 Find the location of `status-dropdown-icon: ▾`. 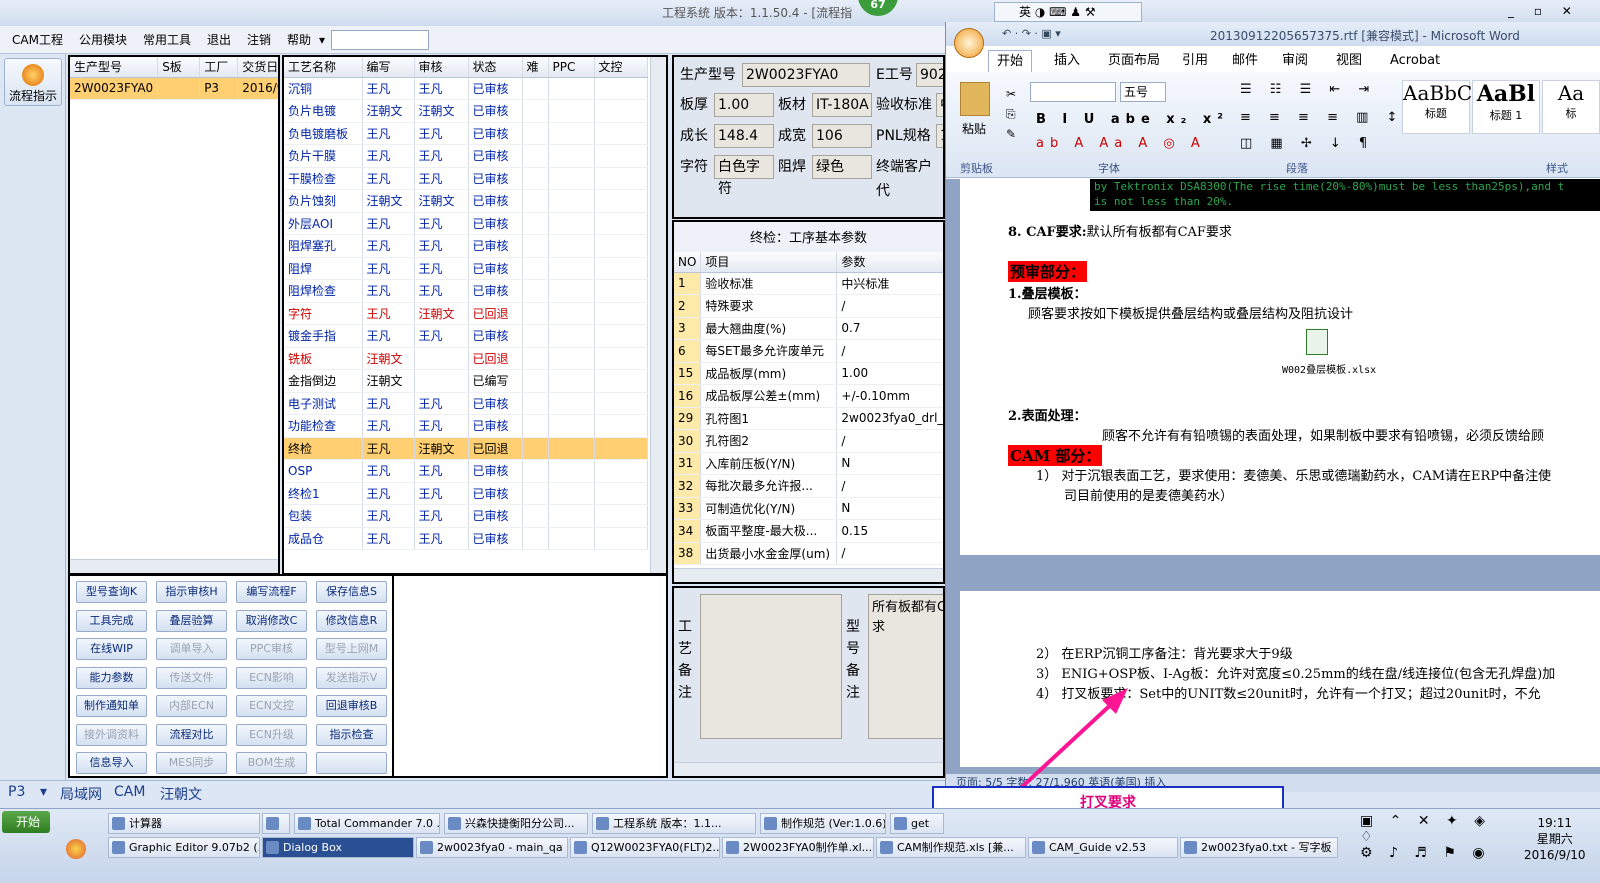

status-dropdown-icon: ▾ is located at coordinates (43, 792).